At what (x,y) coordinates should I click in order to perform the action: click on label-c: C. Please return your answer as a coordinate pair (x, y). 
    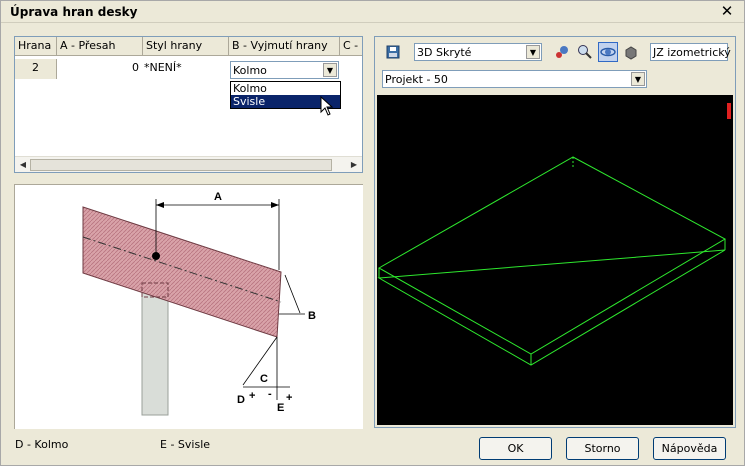
    Looking at the image, I should click on (264, 379).